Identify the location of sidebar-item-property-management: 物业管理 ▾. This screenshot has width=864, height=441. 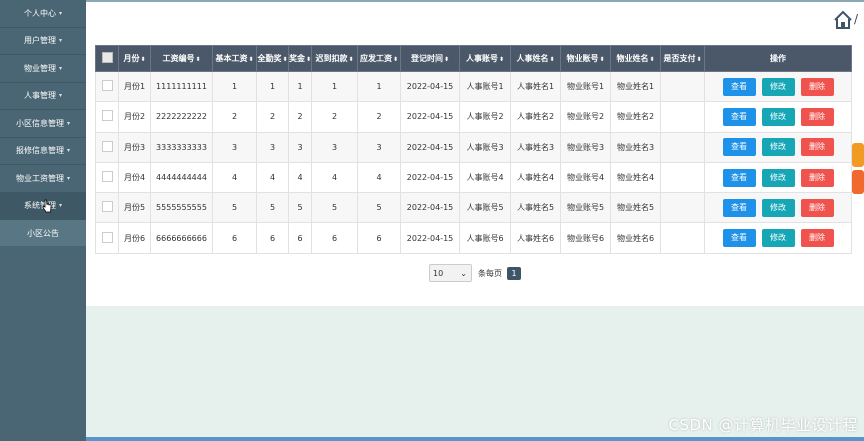
(43, 69).